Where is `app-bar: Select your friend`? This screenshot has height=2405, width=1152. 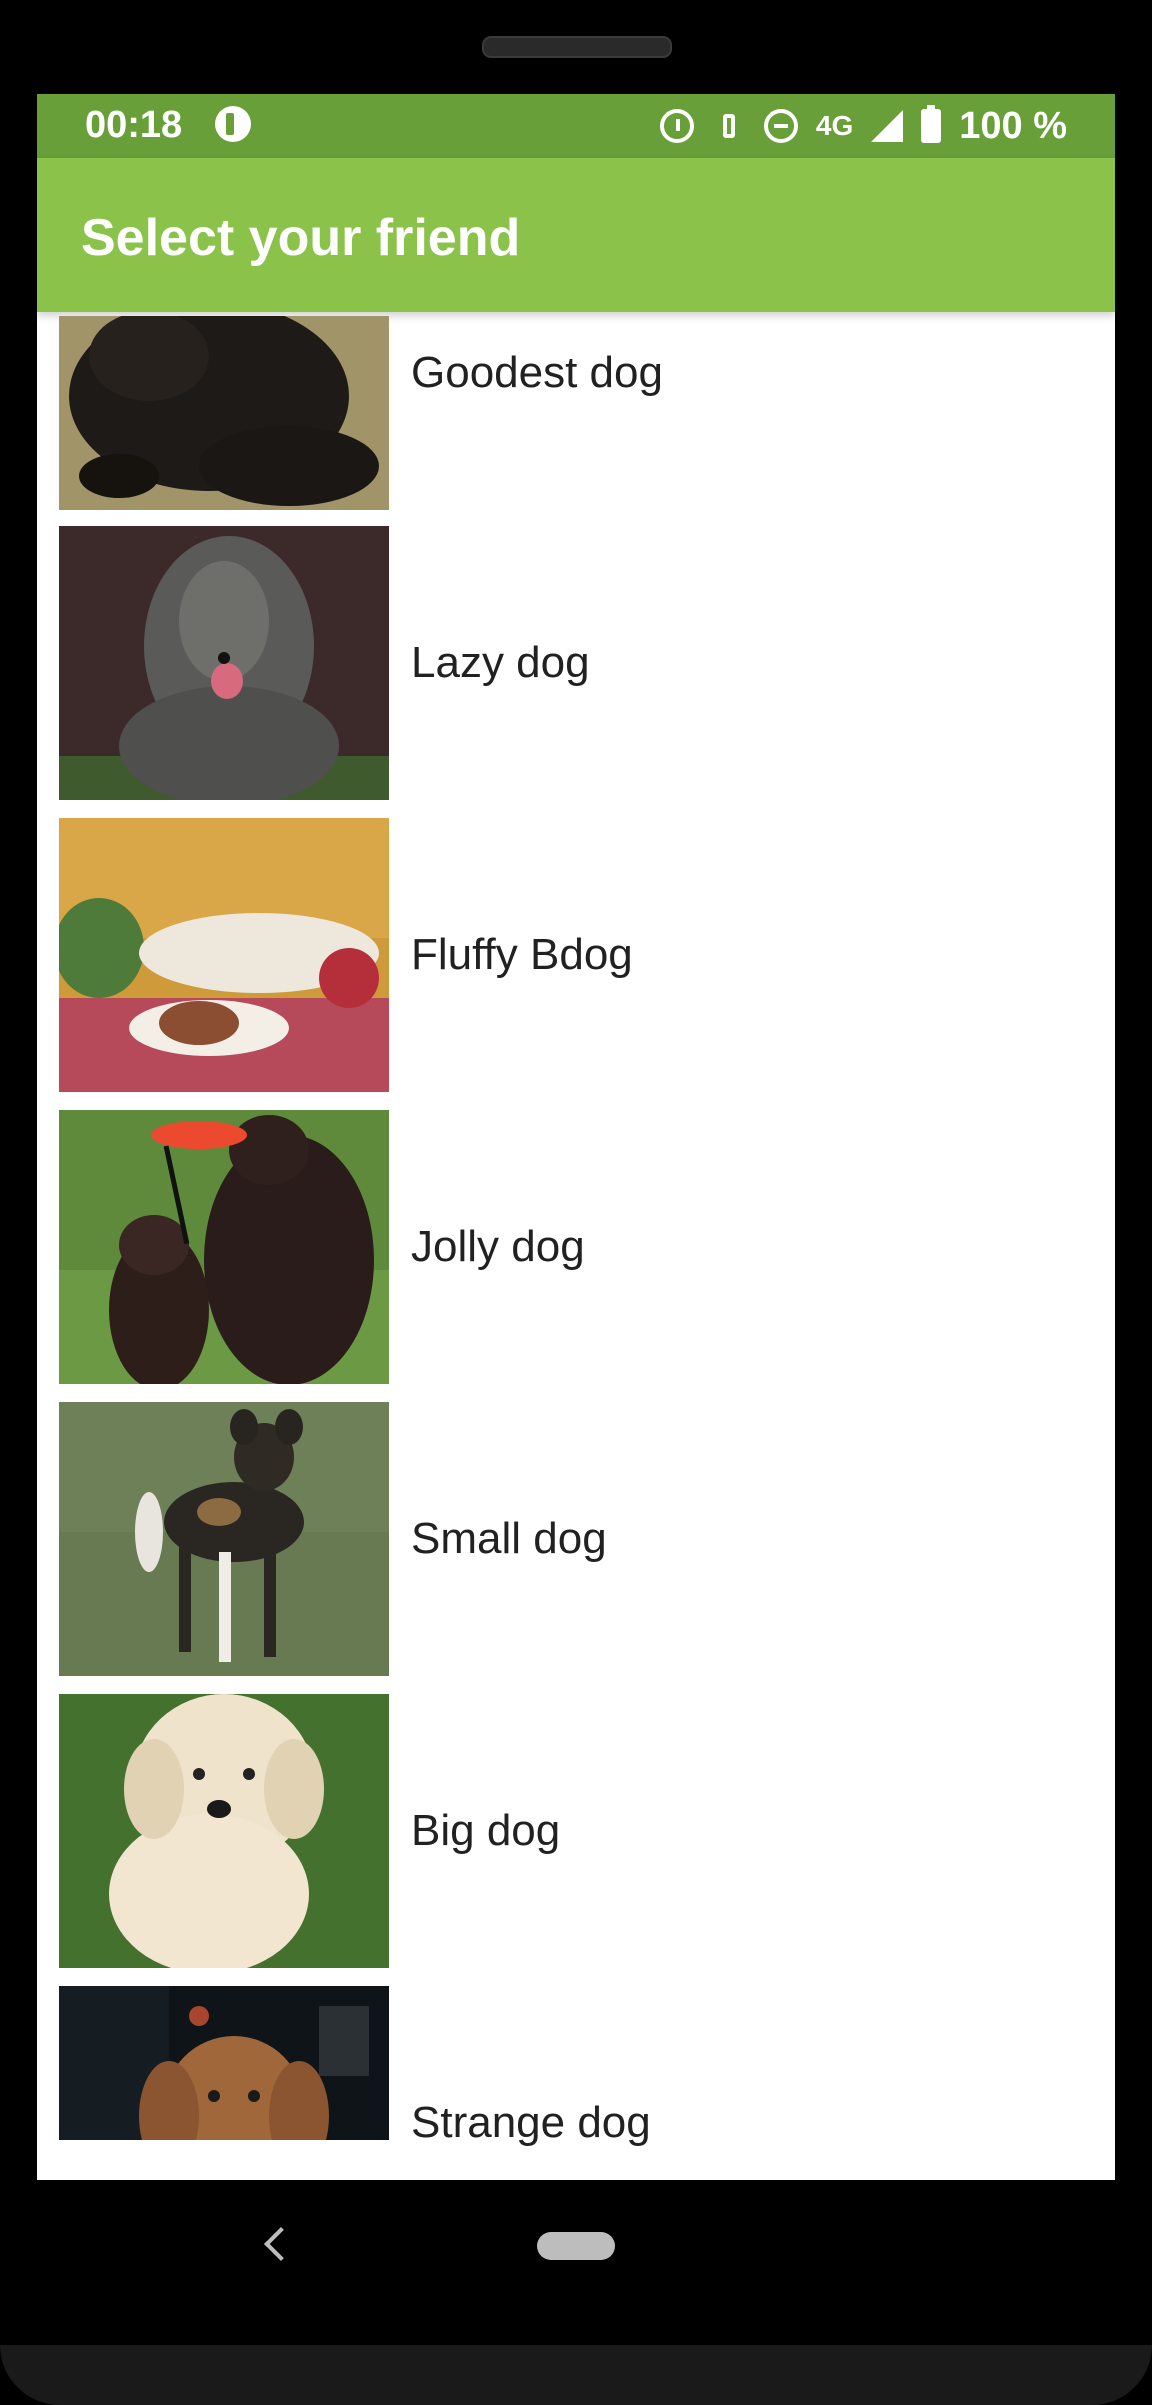
app-bar: Select your friend is located at coordinates (576, 235).